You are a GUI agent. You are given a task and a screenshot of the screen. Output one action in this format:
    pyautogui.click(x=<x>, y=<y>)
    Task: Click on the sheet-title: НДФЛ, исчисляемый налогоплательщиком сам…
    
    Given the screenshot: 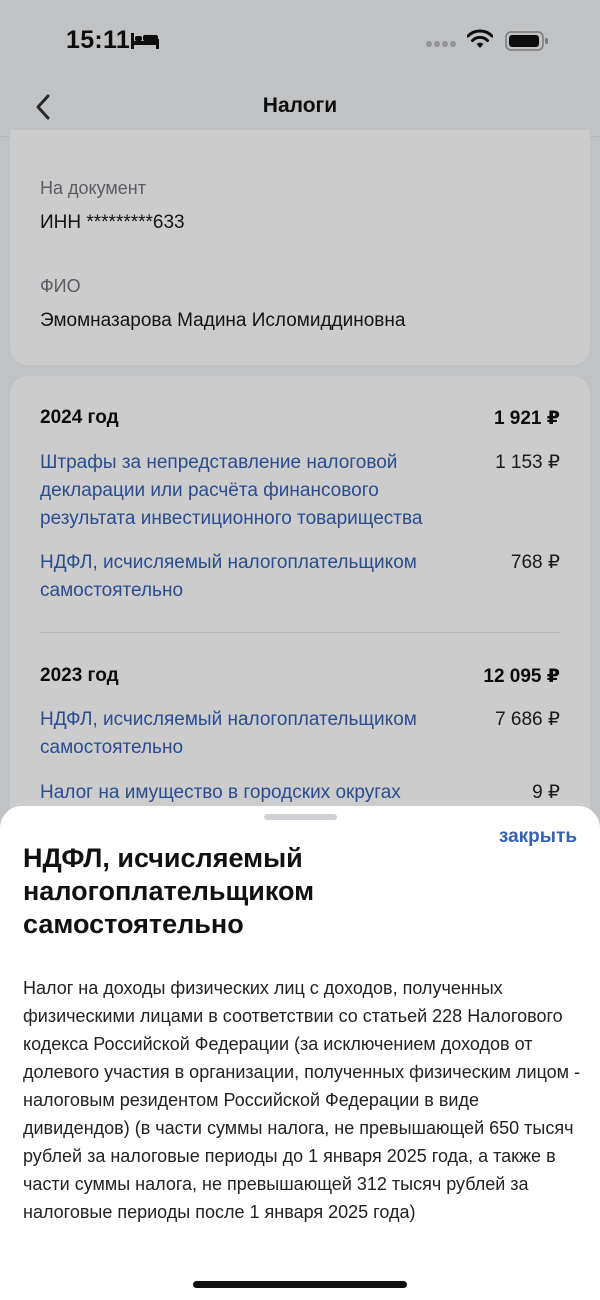 What is the action you would take?
    pyautogui.click(x=169, y=891)
    